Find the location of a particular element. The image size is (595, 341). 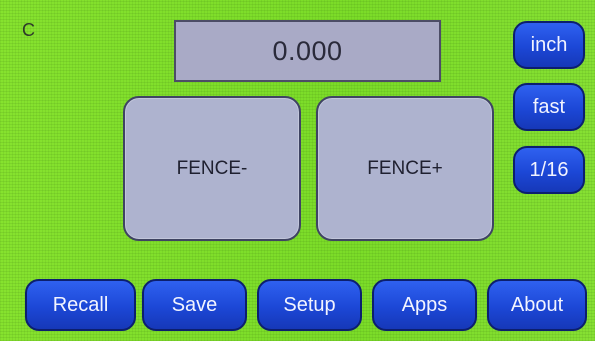

mode-indicator: C is located at coordinates (28, 30).